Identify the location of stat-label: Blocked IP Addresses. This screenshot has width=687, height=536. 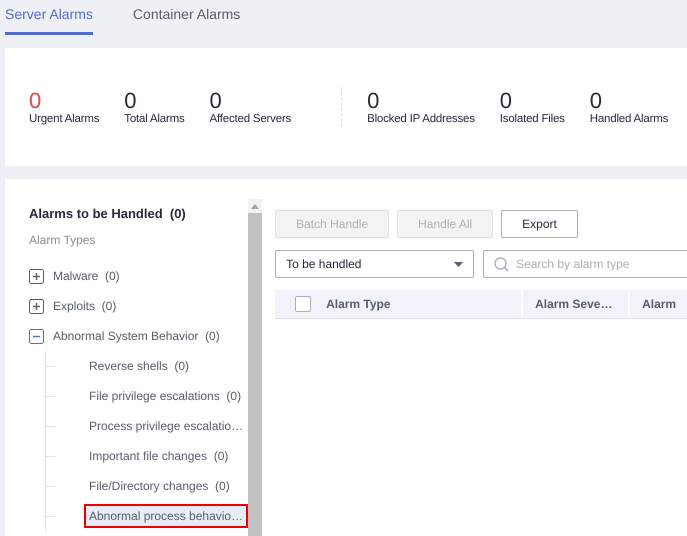
(421, 119).